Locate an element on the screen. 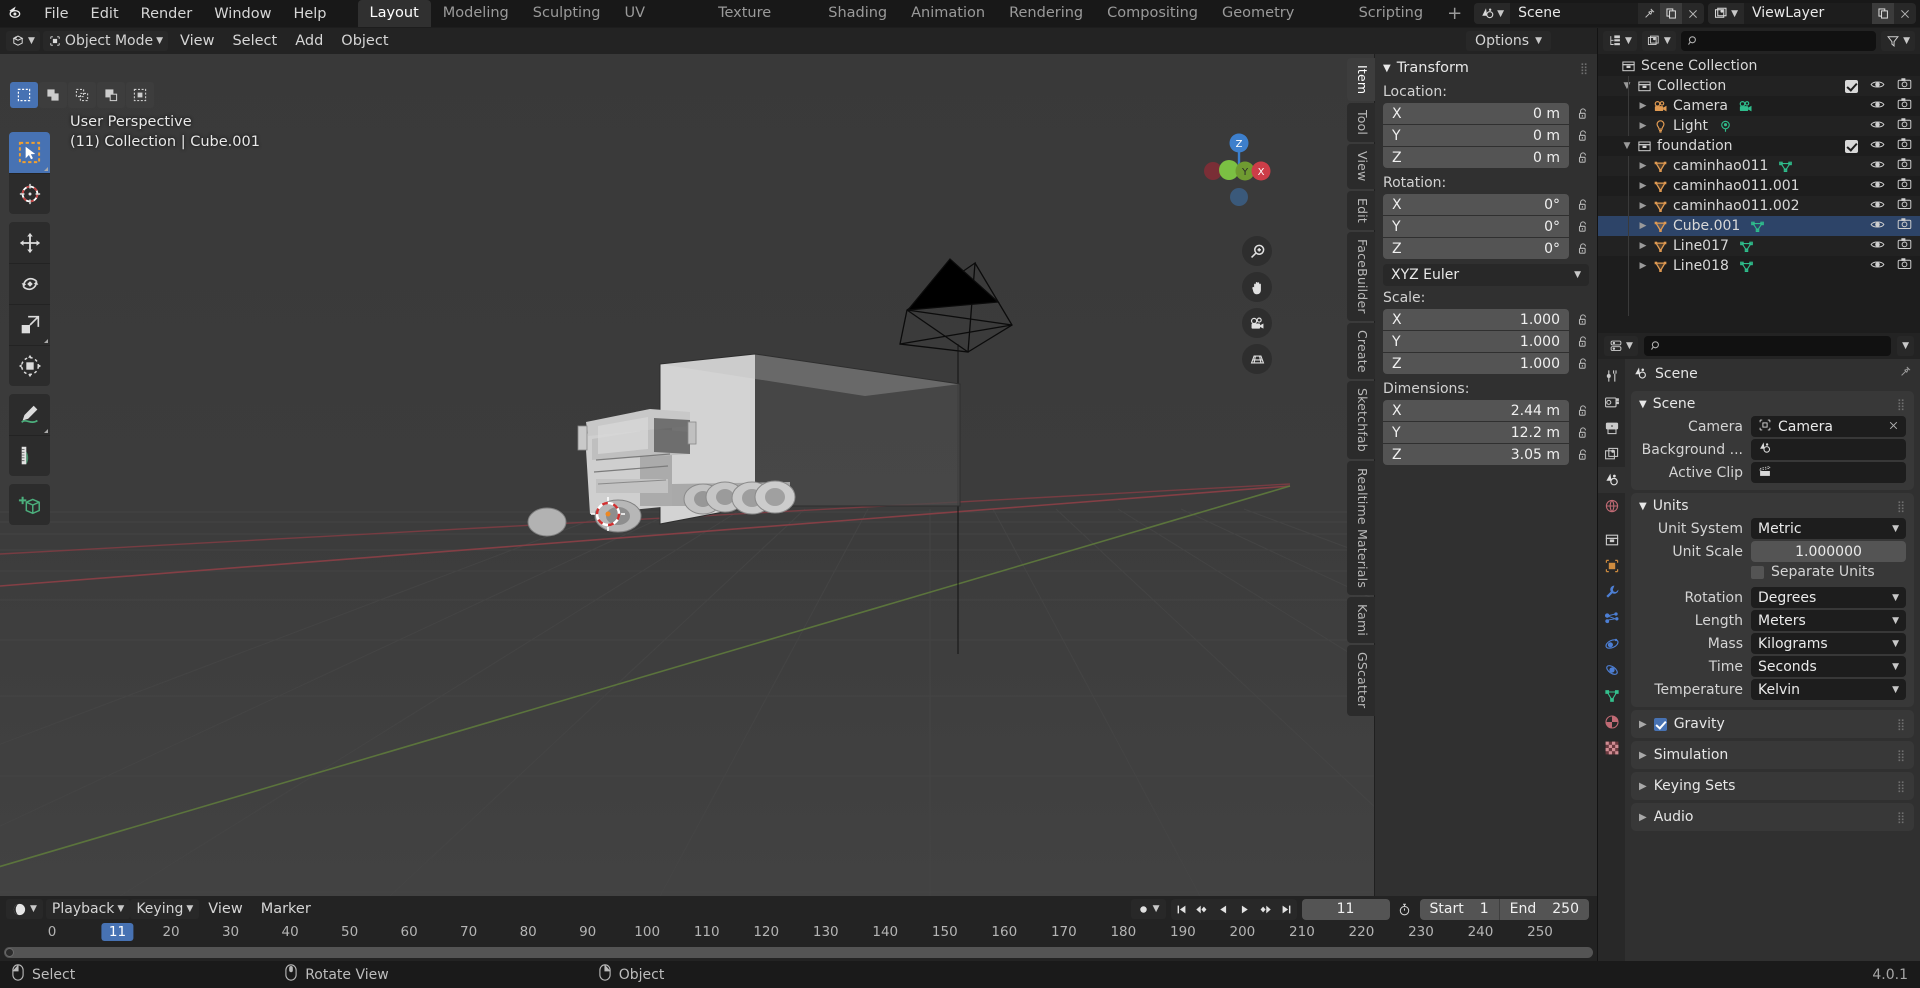 This screenshot has height=988, width=1920. viewport-options-button: Options ▼ is located at coordinates (1508, 41).